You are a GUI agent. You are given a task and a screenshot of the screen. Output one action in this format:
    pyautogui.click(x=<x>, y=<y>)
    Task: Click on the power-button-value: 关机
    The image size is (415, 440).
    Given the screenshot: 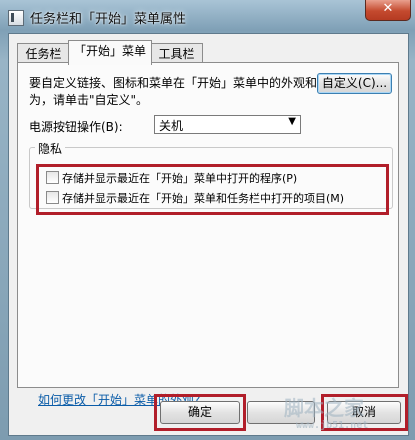 What is the action you would take?
    pyautogui.click(x=171, y=126)
    